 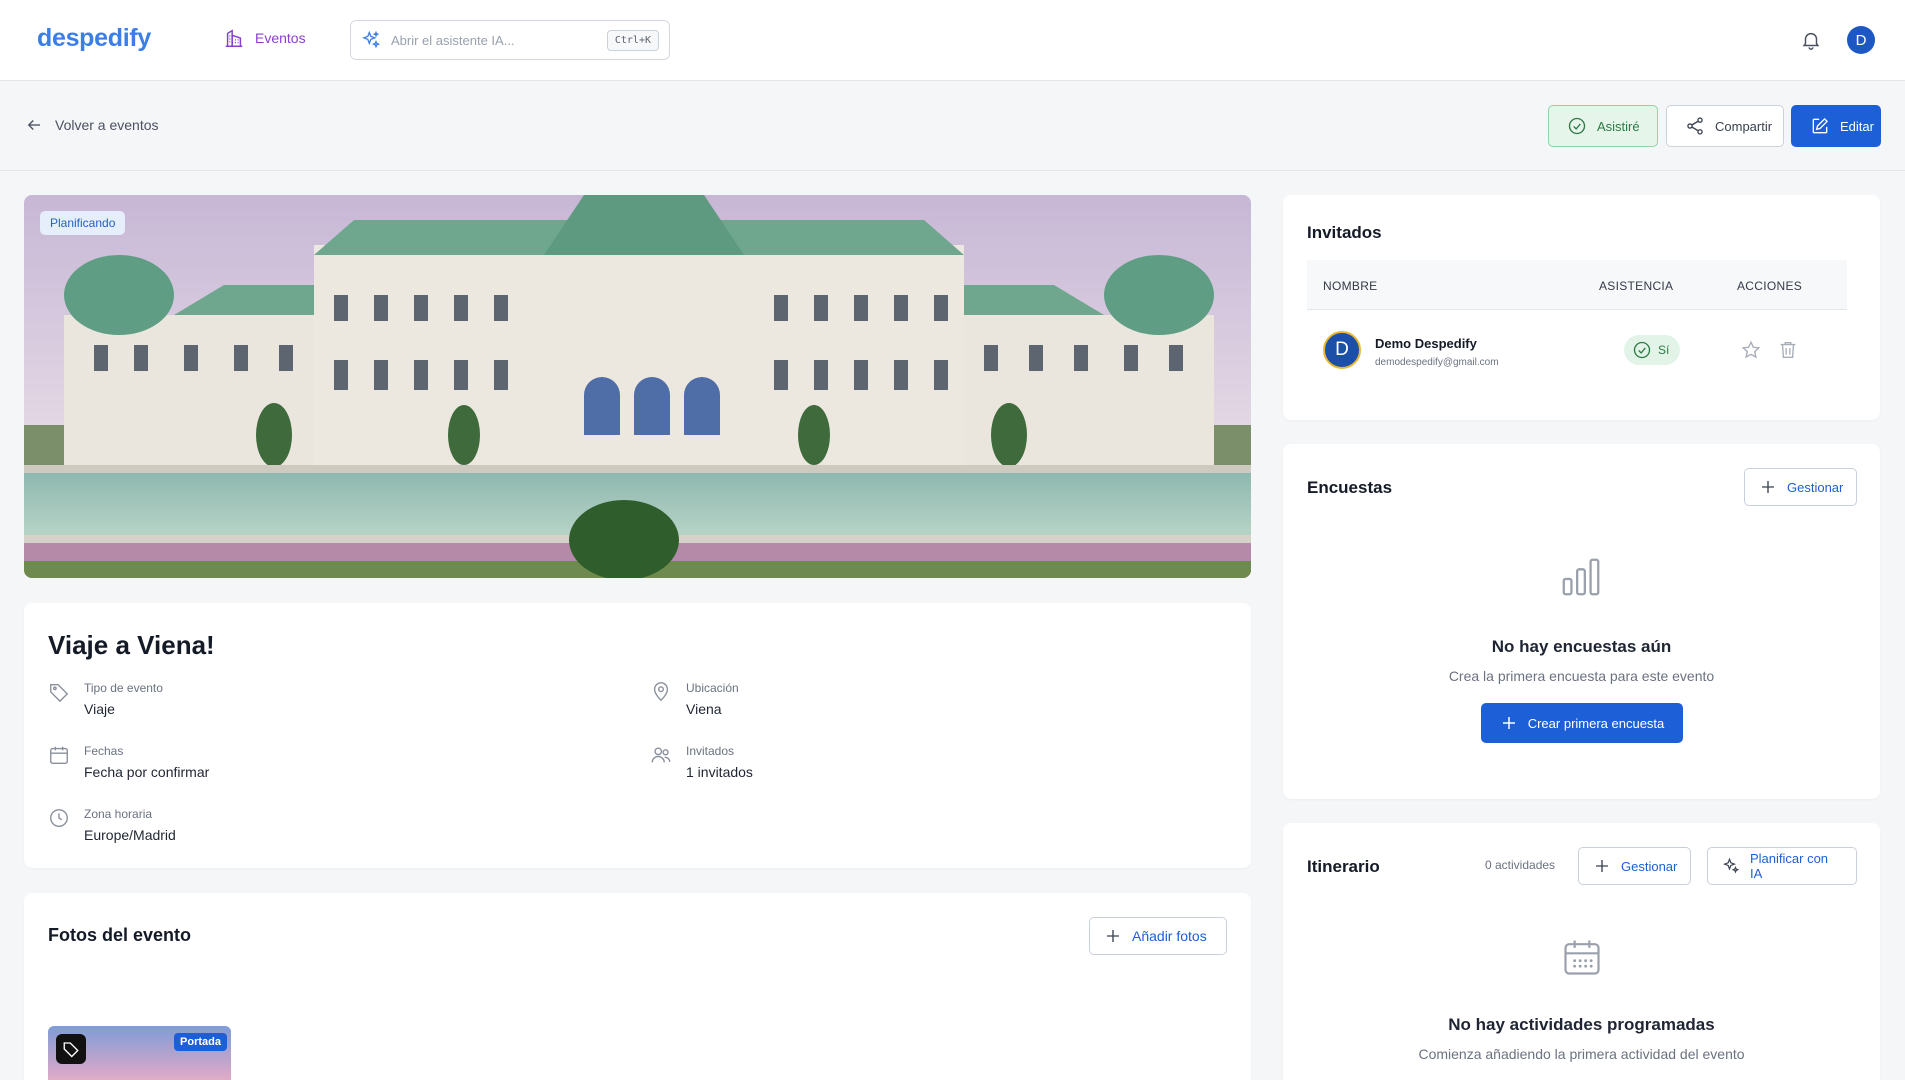 I want to click on edit-pencil-icon, so click(x=1820, y=126).